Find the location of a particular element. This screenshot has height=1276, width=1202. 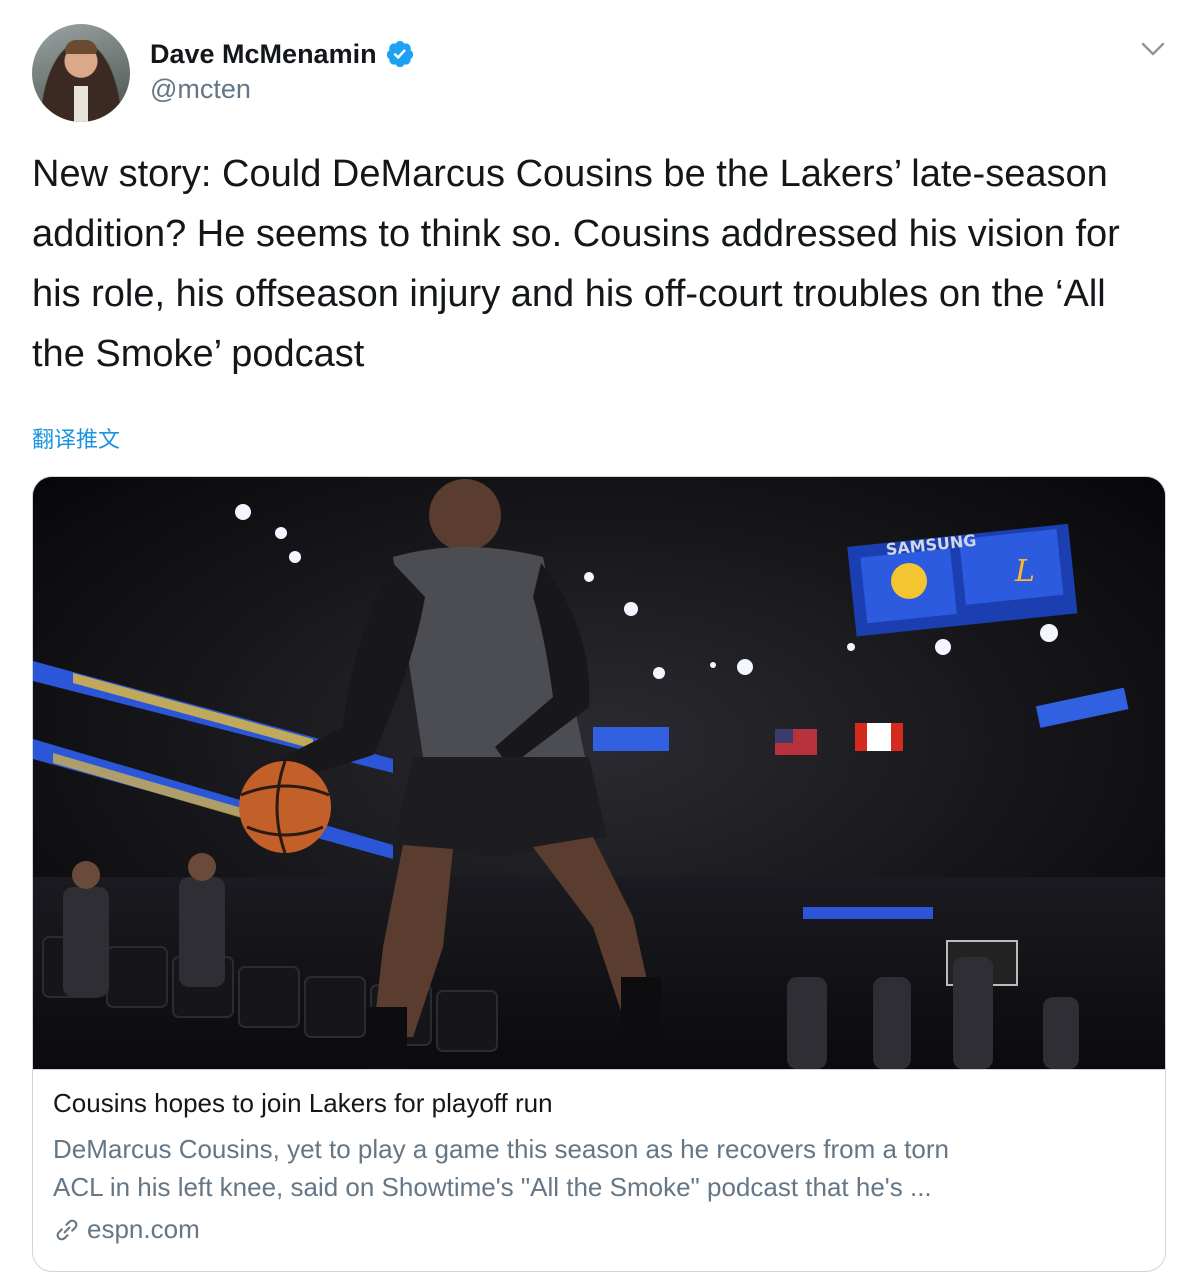

translate-tweet-link: 翻译推文 is located at coordinates (76, 438).